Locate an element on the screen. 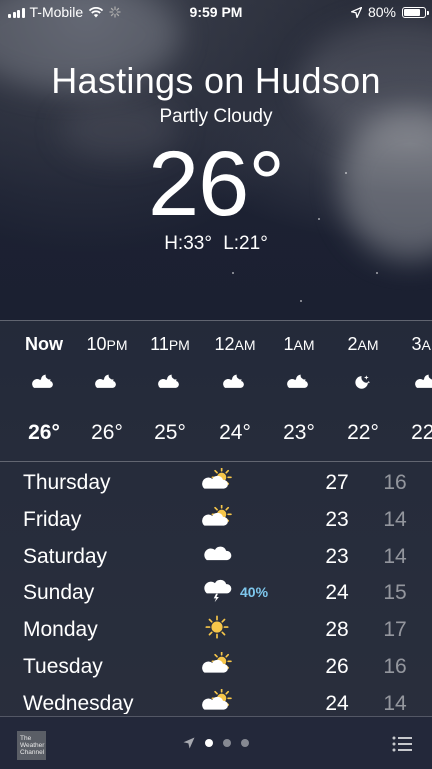  page-indicator is located at coordinates (216, 743).